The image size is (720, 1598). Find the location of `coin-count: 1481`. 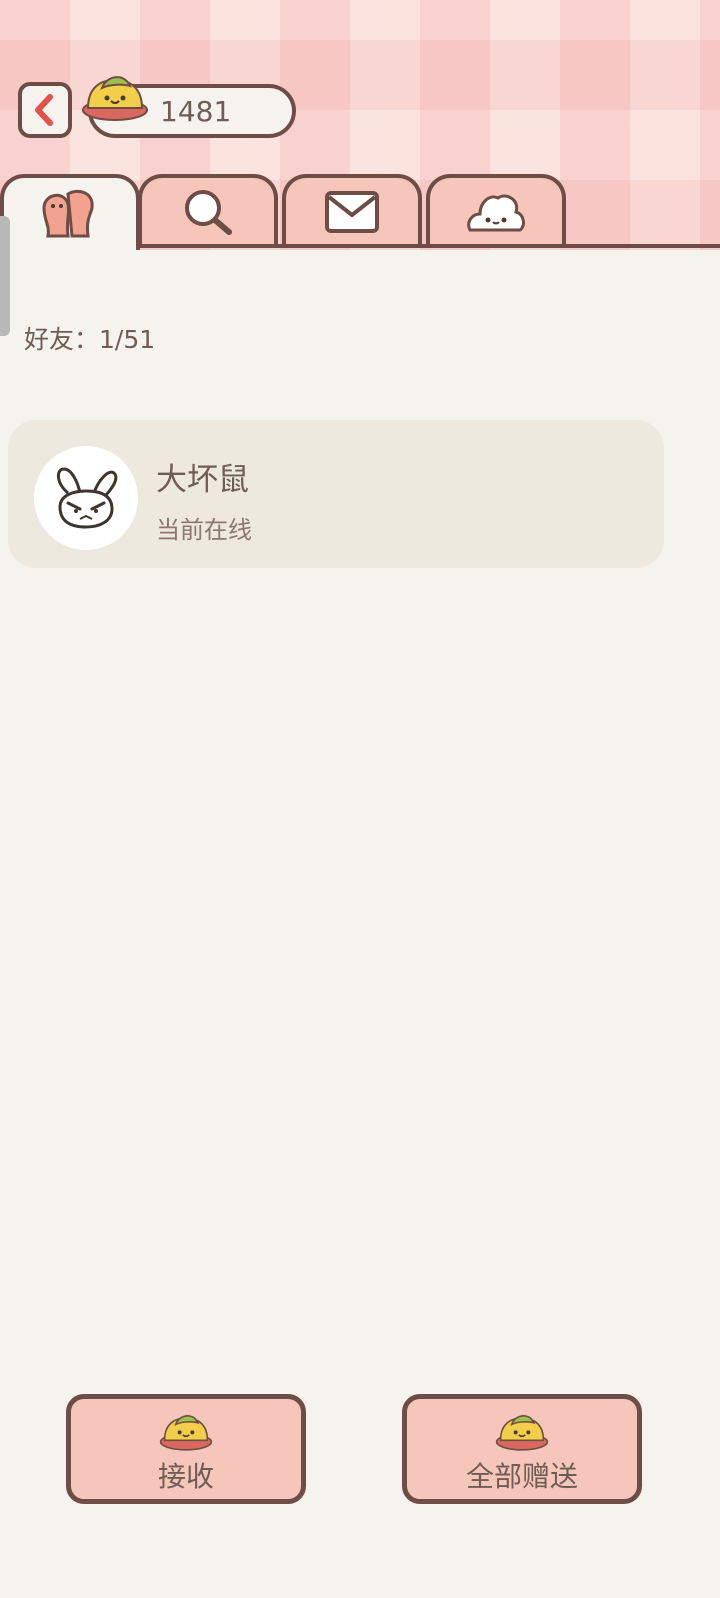

coin-count: 1481 is located at coordinates (196, 111).